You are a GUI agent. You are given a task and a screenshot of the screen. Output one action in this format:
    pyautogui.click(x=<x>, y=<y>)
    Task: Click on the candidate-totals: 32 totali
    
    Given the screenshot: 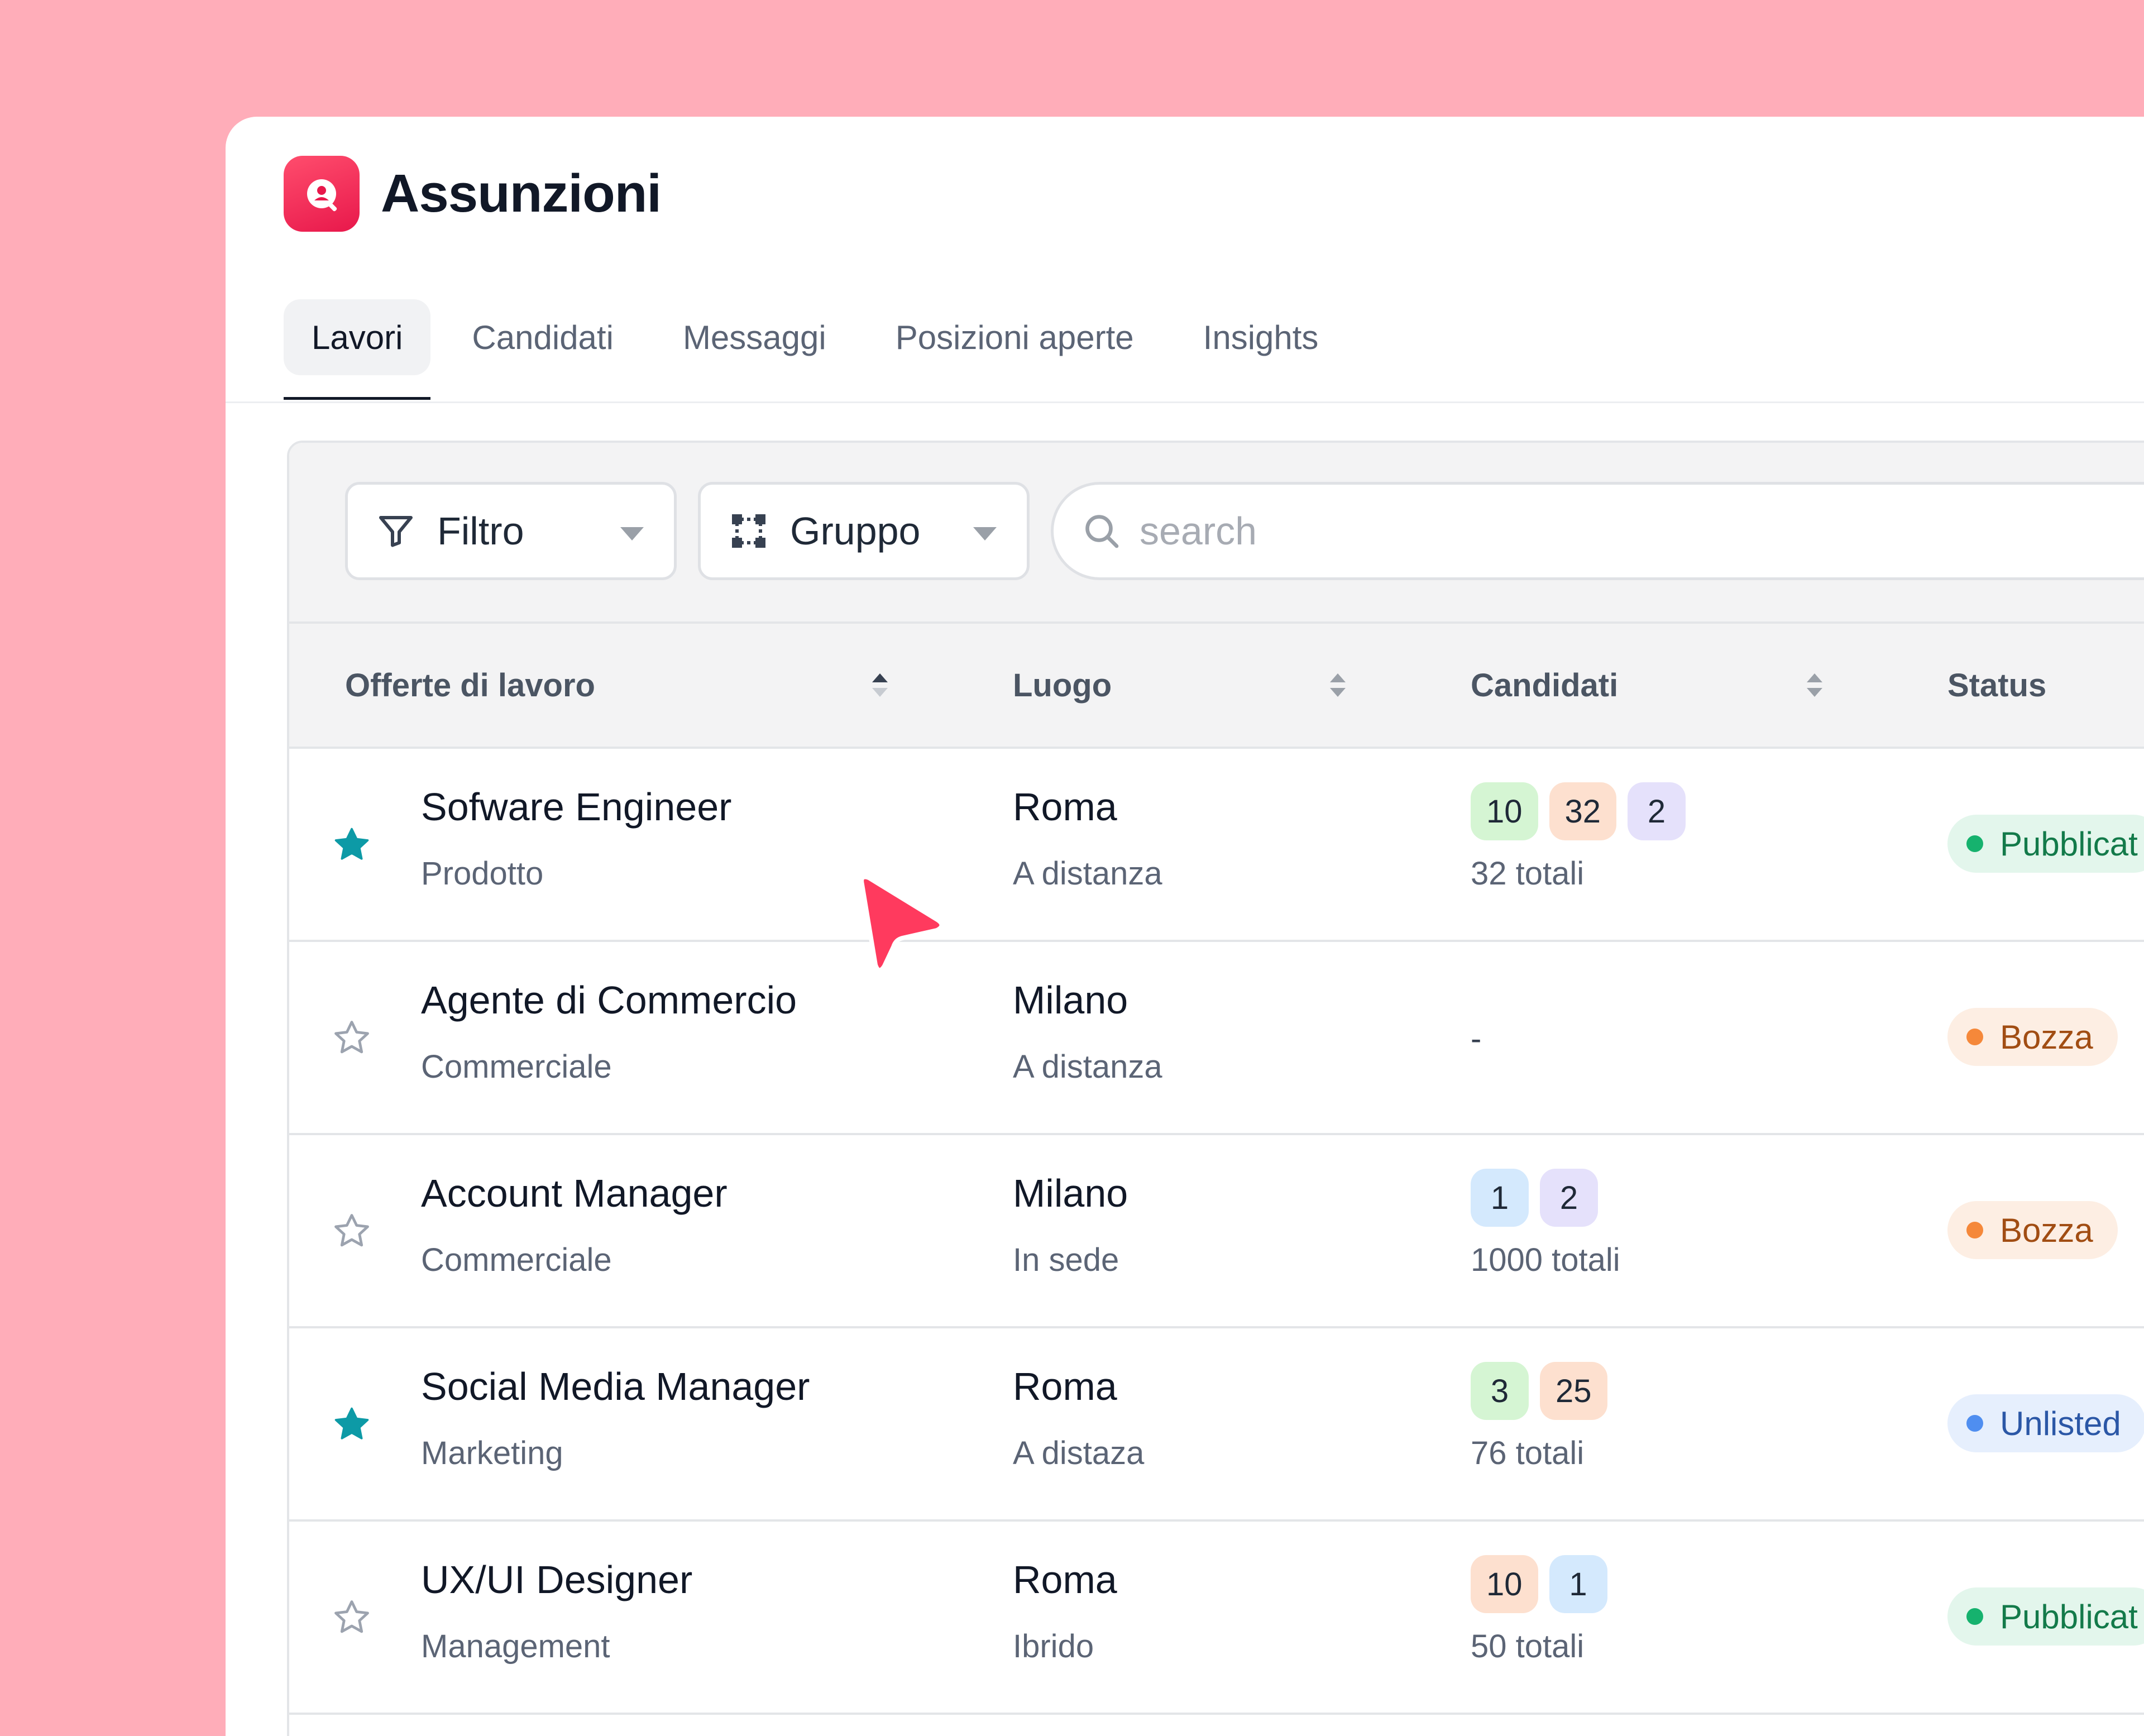 What is the action you would take?
    pyautogui.click(x=1528, y=873)
    